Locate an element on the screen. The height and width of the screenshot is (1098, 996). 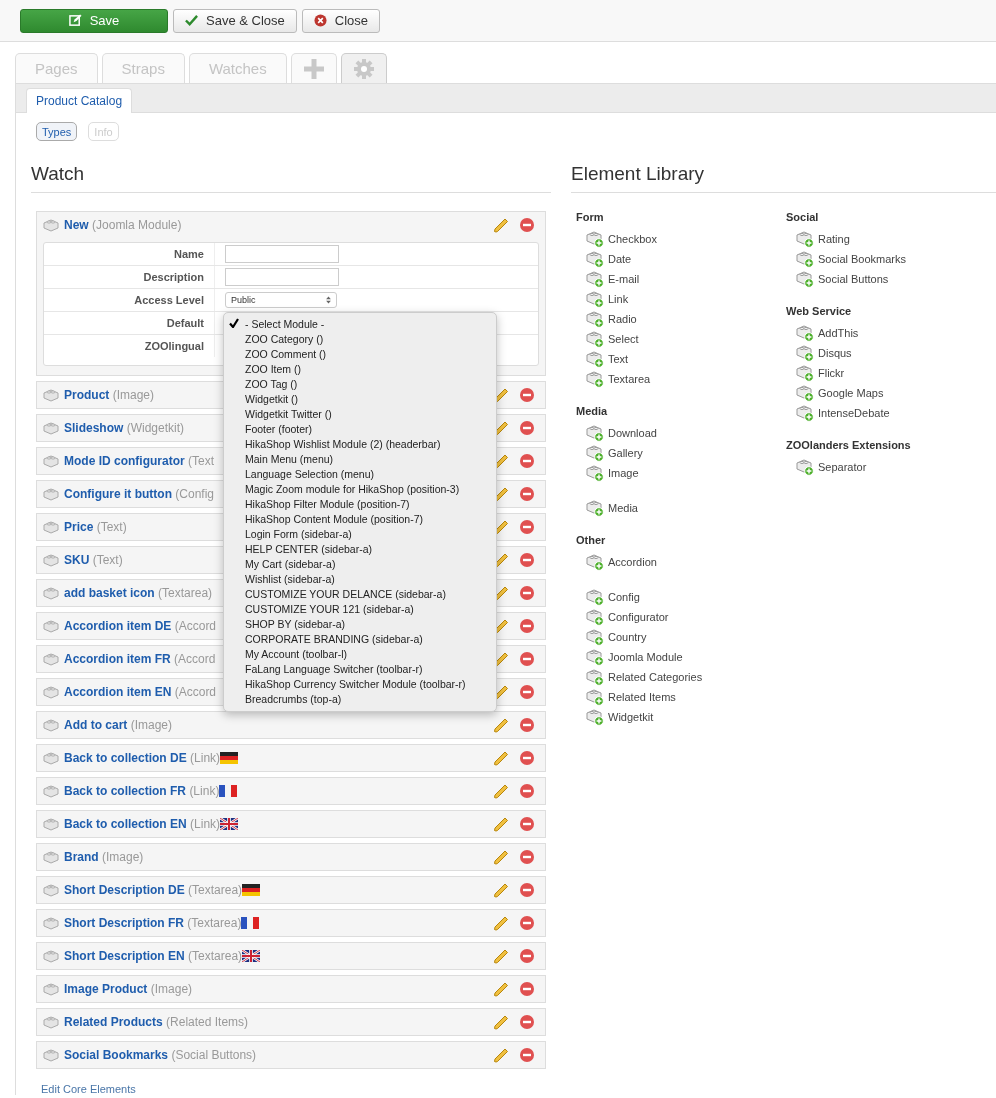
edit-core-elements-link: Edit Core Elements is located at coordinates (296, 1089).